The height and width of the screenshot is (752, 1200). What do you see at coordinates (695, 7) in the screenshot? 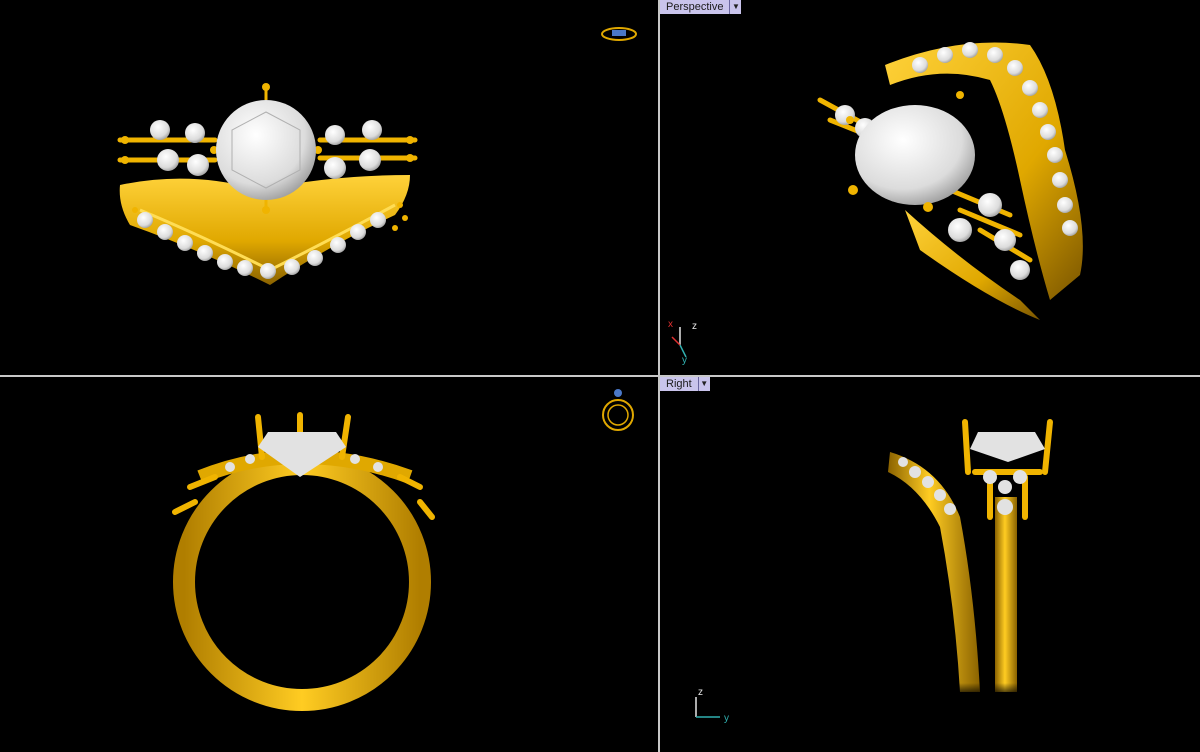
I see `viewport-title: Perspective` at bounding box center [695, 7].